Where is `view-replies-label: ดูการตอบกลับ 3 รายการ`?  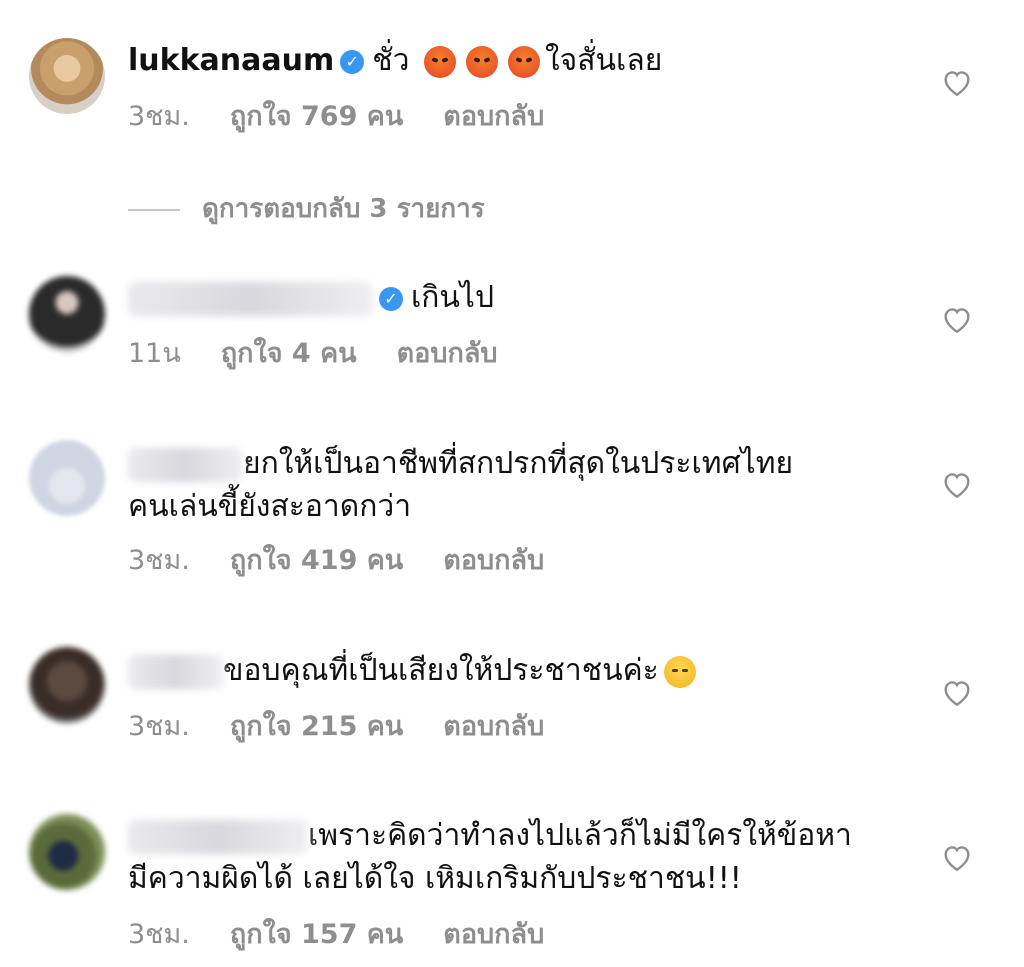 view-replies-label: ดูการตอบกลับ 3 รายการ is located at coordinates (343, 209).